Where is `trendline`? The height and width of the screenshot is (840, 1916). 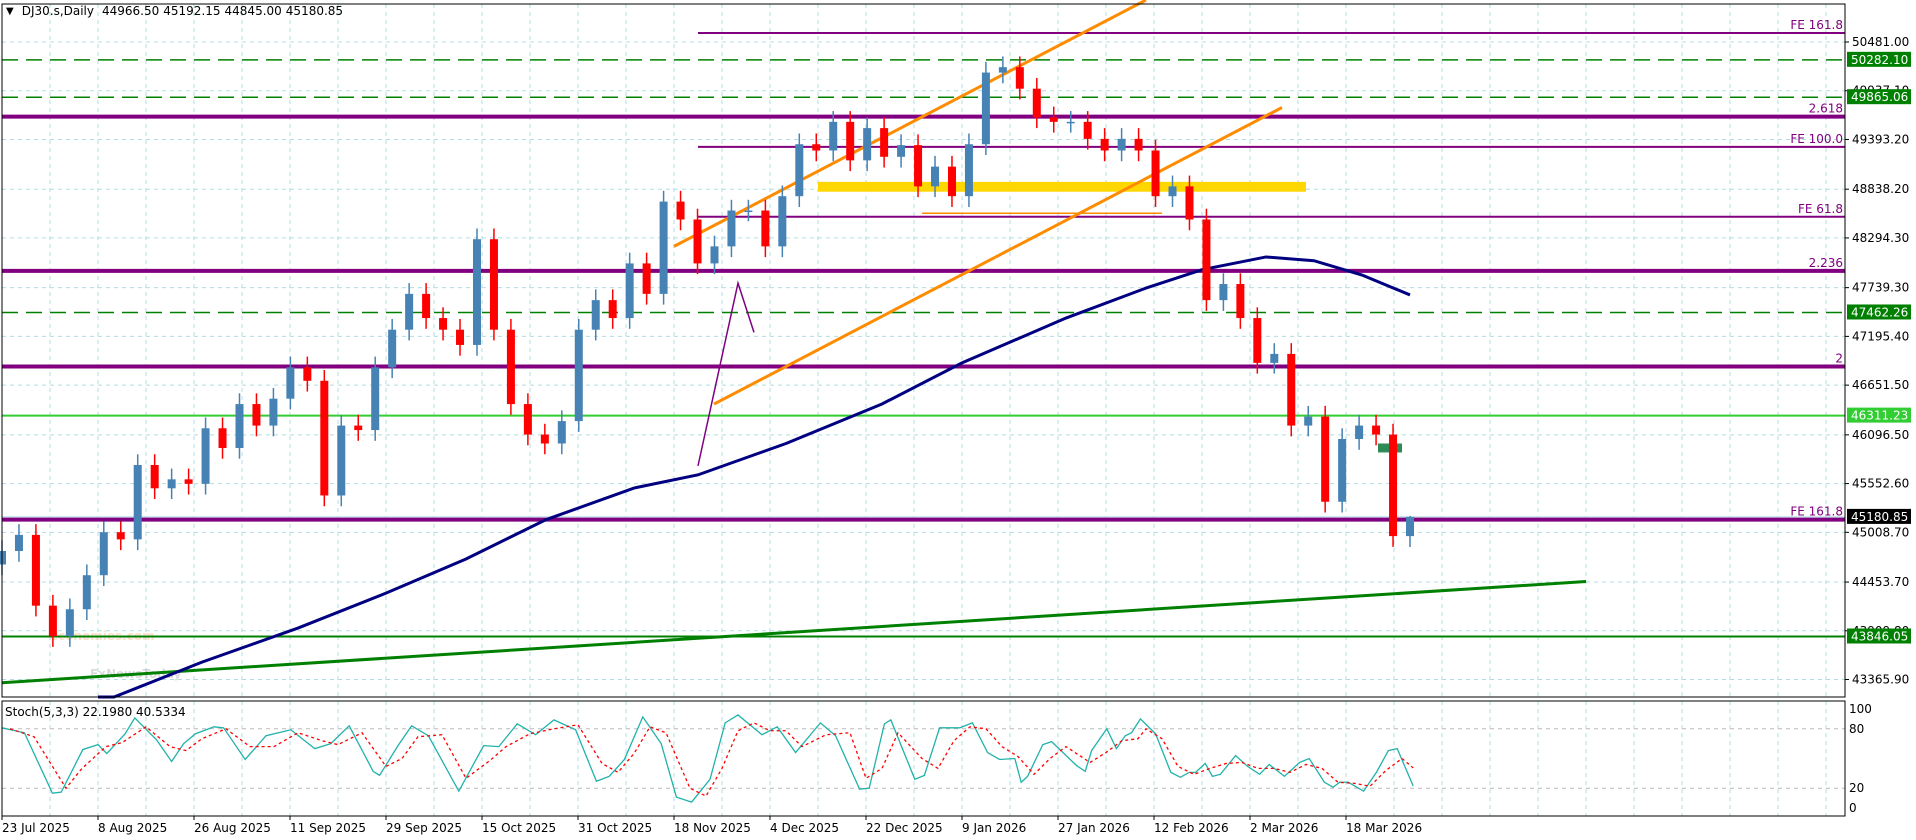 trendline is located at coordinates (794, 632).